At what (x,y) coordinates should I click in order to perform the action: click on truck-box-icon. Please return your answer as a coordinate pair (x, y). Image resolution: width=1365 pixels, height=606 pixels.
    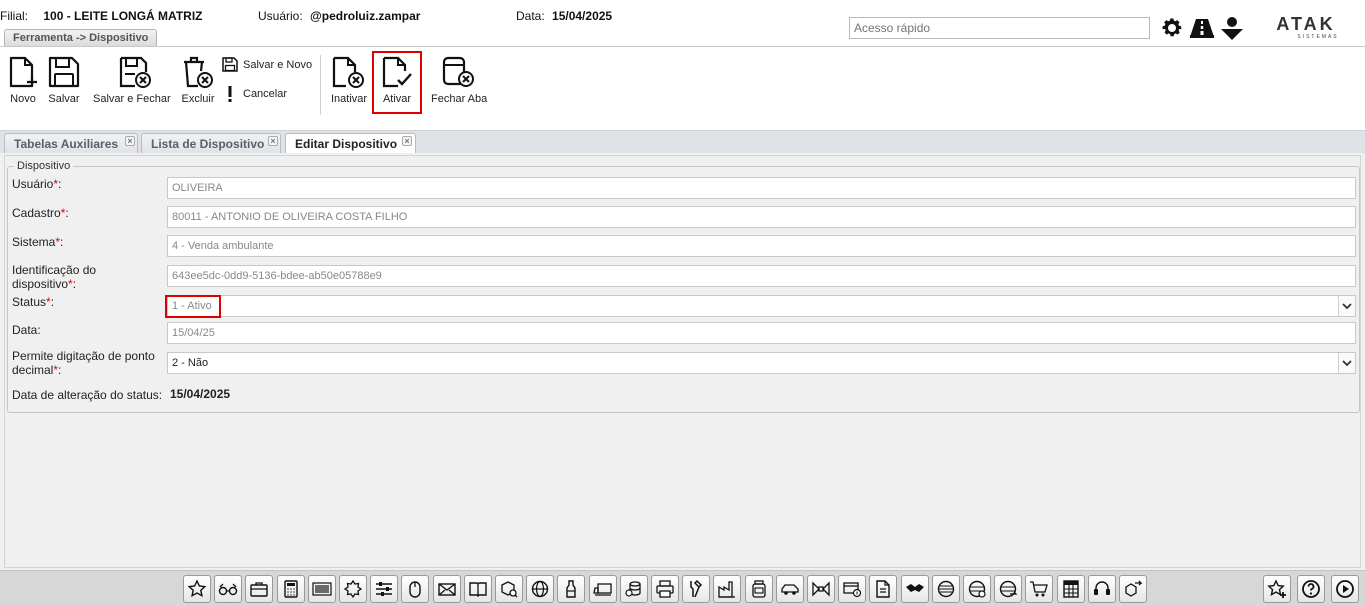
    Looking at the image, I should click on (602, 589).